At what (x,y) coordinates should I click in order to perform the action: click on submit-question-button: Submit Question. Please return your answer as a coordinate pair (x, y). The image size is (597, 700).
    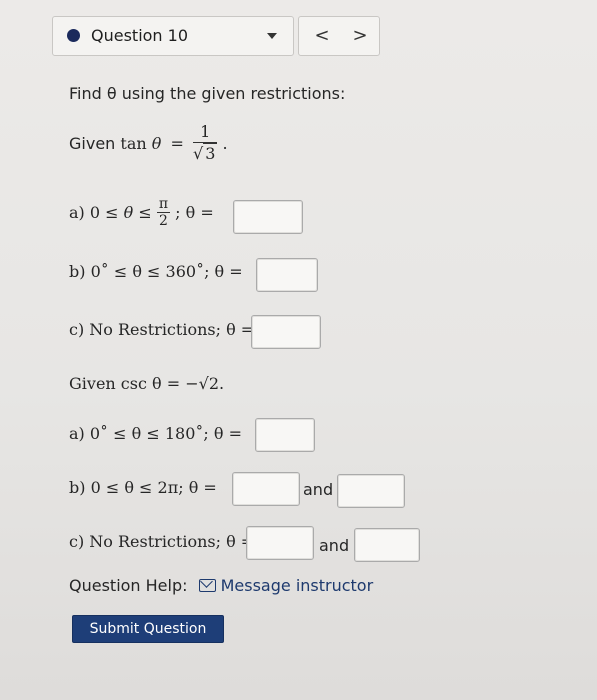
    Looking at the image, I should click on (148, 629).